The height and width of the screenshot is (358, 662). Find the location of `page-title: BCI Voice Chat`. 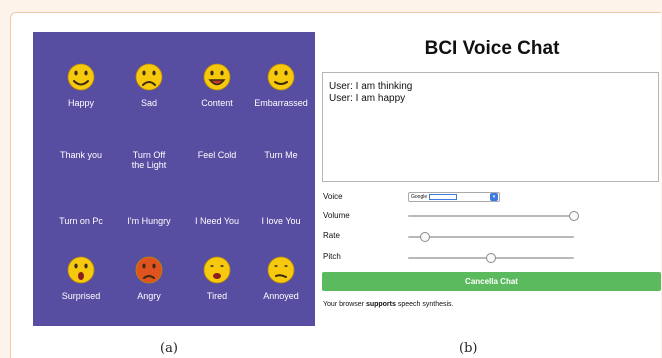

page-title: BCI Voice Chat is located at coordinates (492, 48).